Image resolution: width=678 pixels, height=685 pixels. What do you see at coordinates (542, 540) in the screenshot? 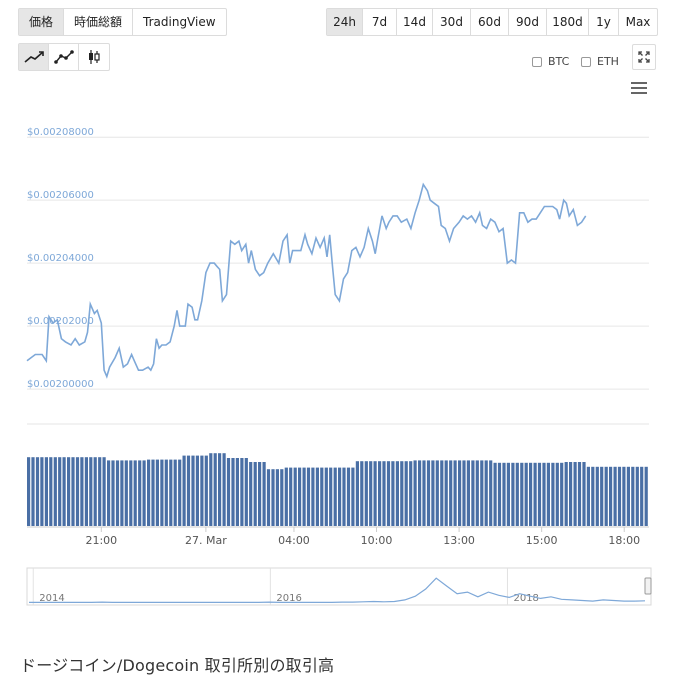
I see `x-tick-label: 15:00` at bounding box center [542, 540].